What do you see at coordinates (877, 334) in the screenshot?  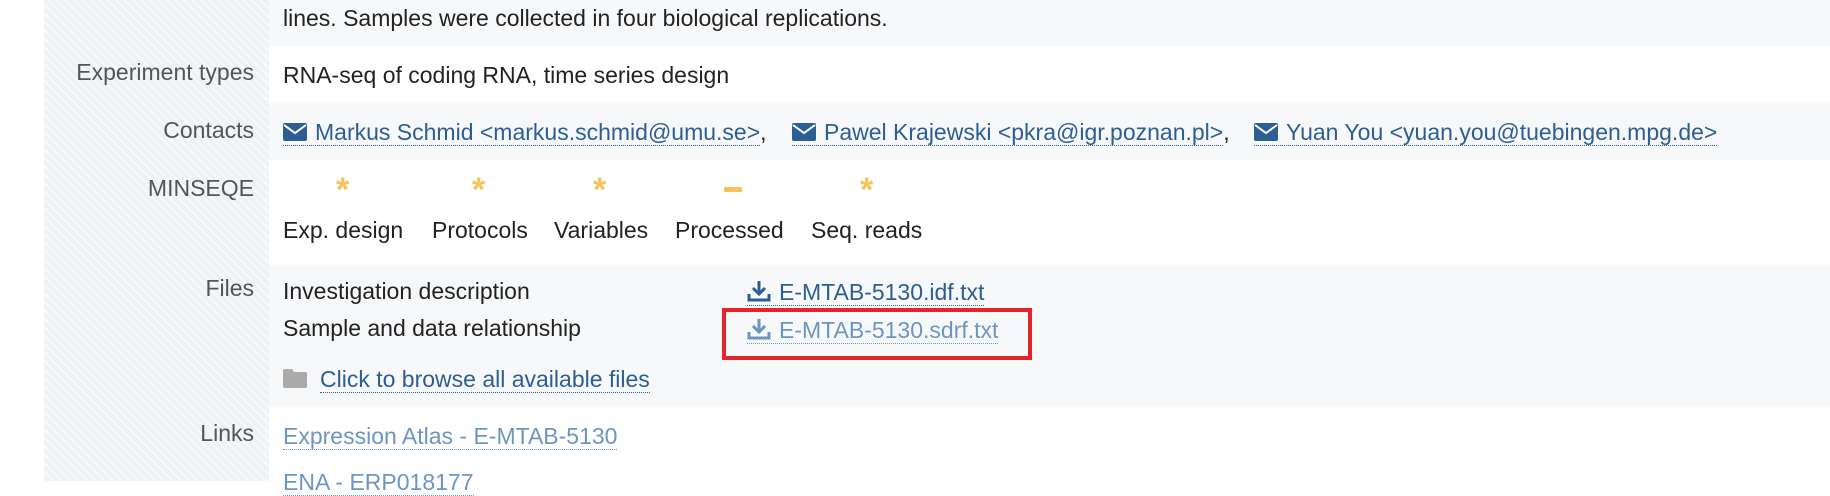 I see `highlight-box` at bounding box center [877, 334].